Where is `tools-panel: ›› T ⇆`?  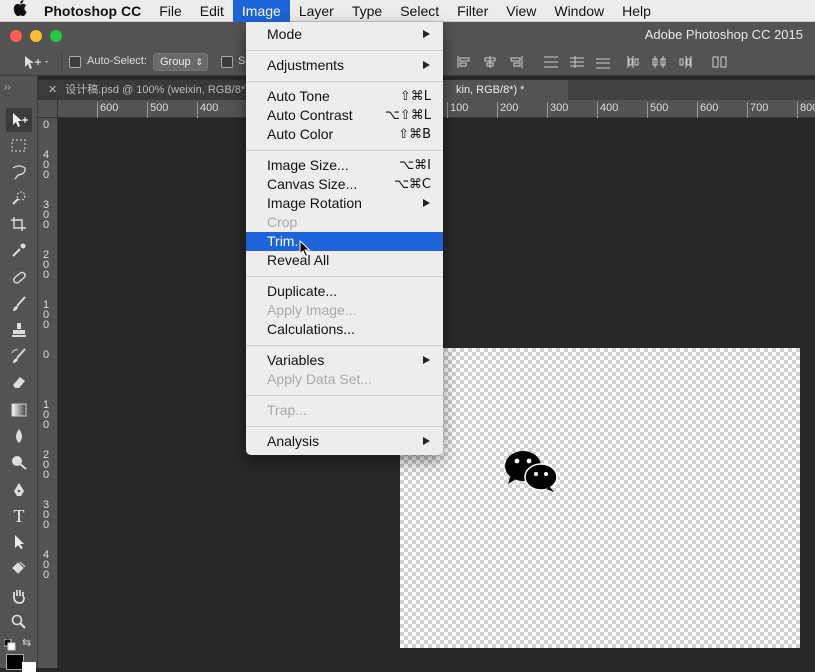
tools-panel: ›› T ⇆ is located at coordinates (19, 374).